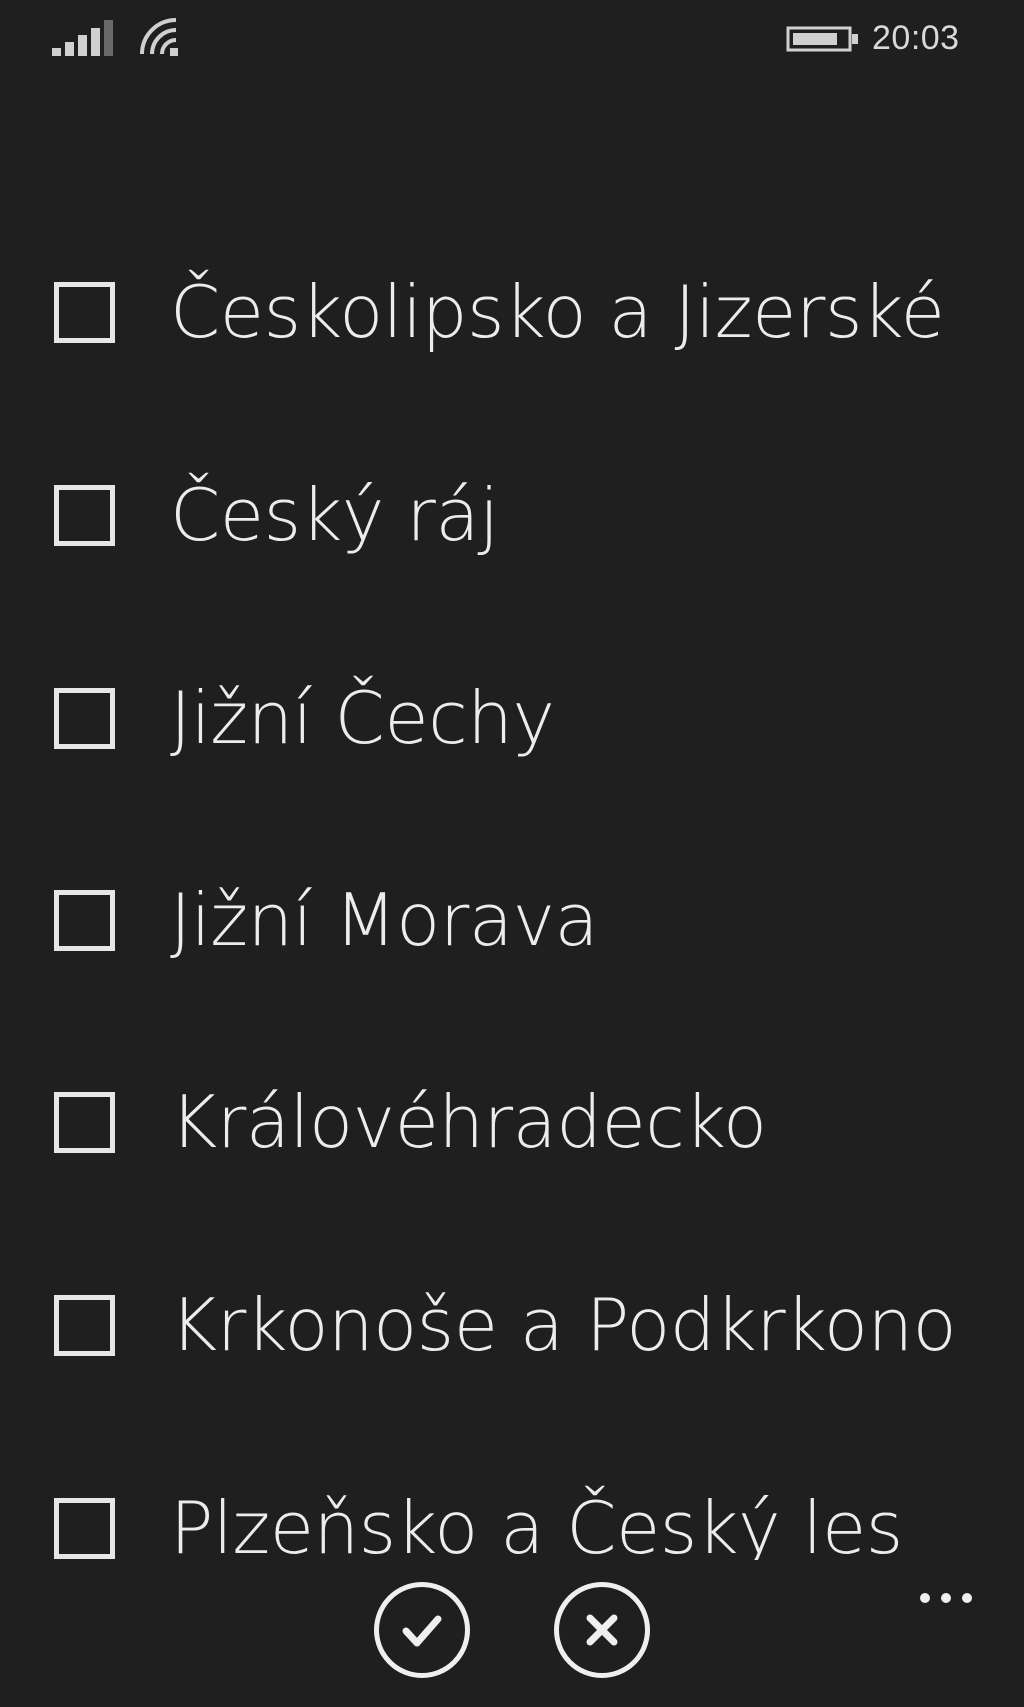 Image resolution: width=1024 pixels, height=1707 pixels. I want to click on close-icon, so click(602, 1630).